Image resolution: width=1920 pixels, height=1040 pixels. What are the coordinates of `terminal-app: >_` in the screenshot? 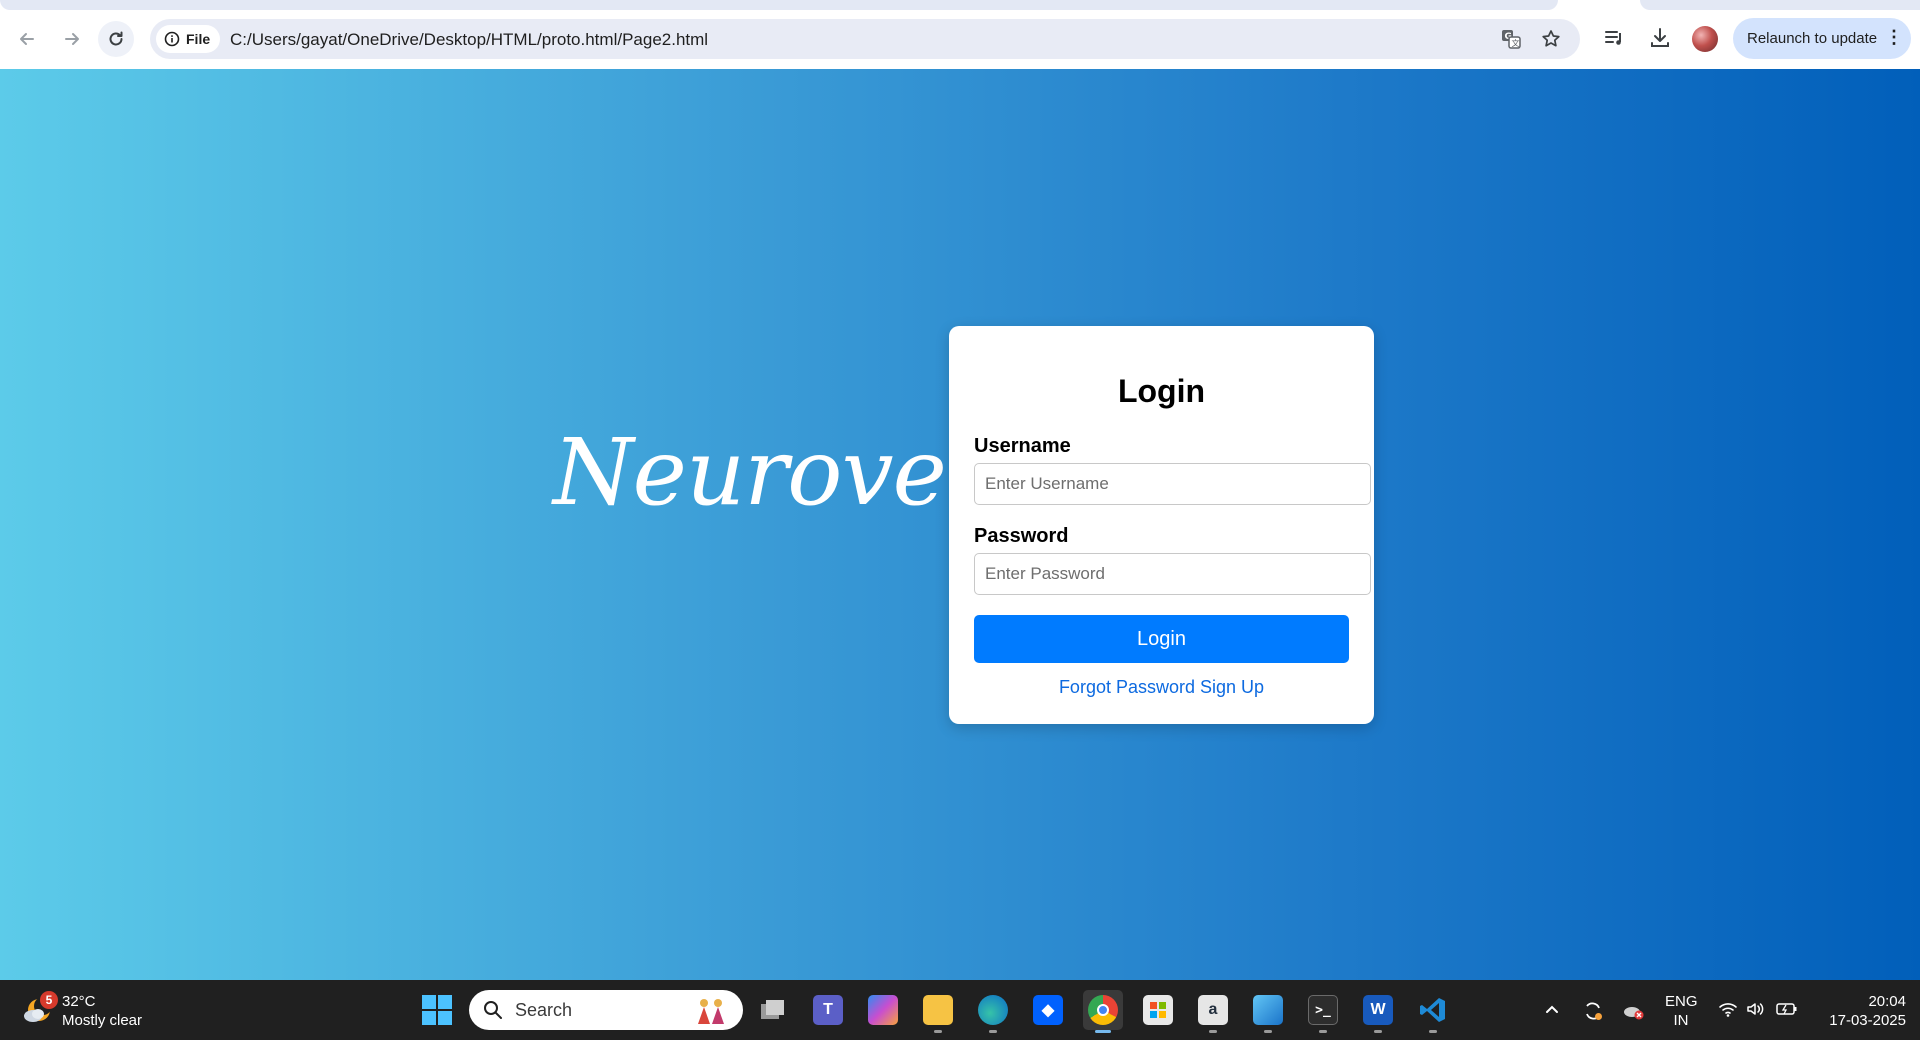 It's located at (1323, 1011).